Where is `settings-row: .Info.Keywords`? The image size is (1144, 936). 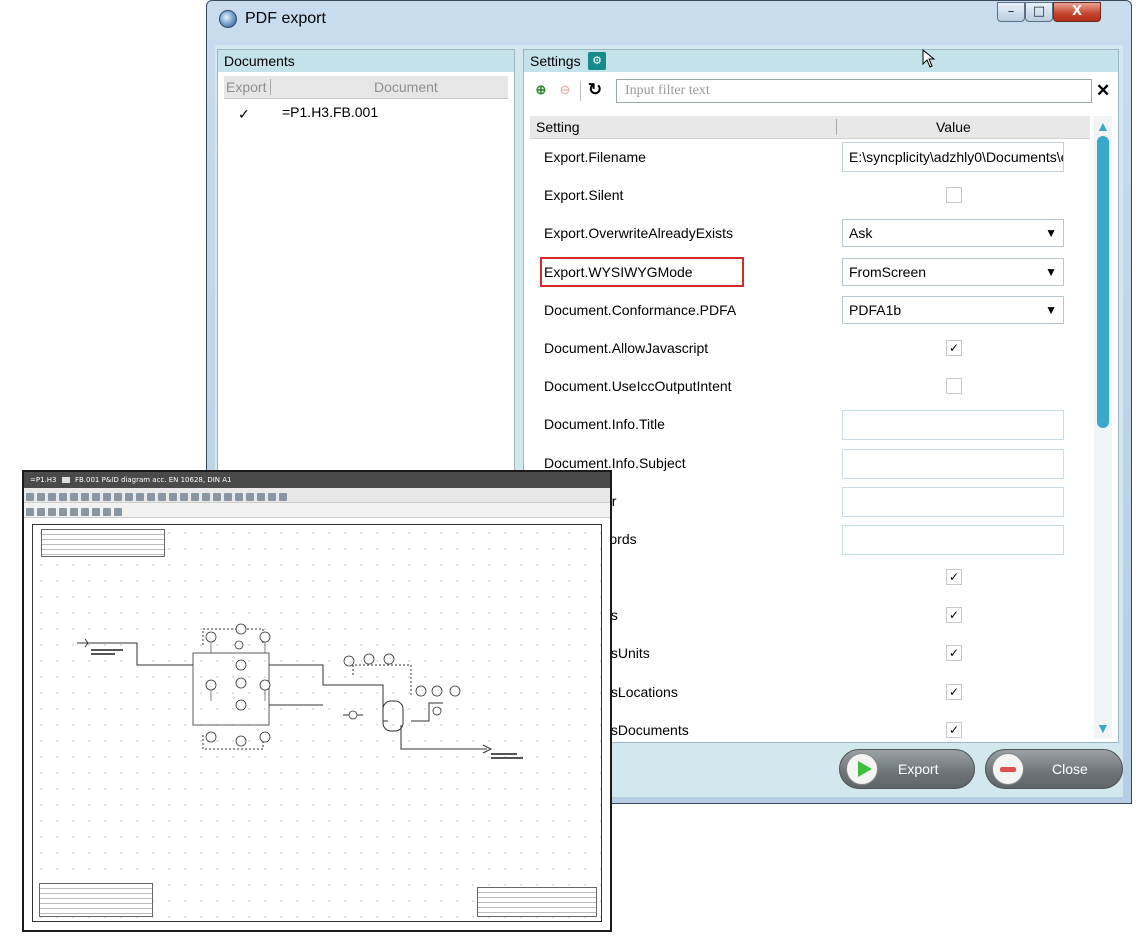 settings-row: .Info.Keywords is located at coordinates (810, 540).